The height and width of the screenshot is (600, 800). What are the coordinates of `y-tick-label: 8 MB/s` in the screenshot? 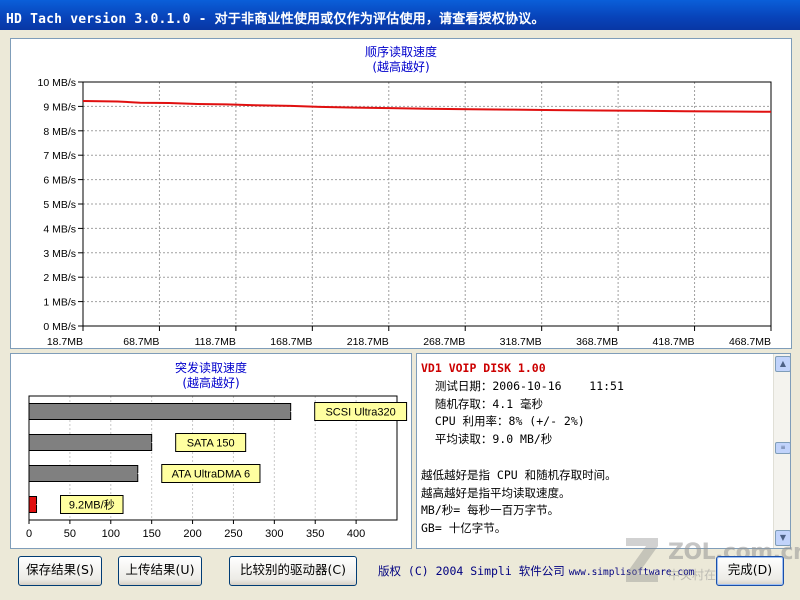 It's located at (59, 132).